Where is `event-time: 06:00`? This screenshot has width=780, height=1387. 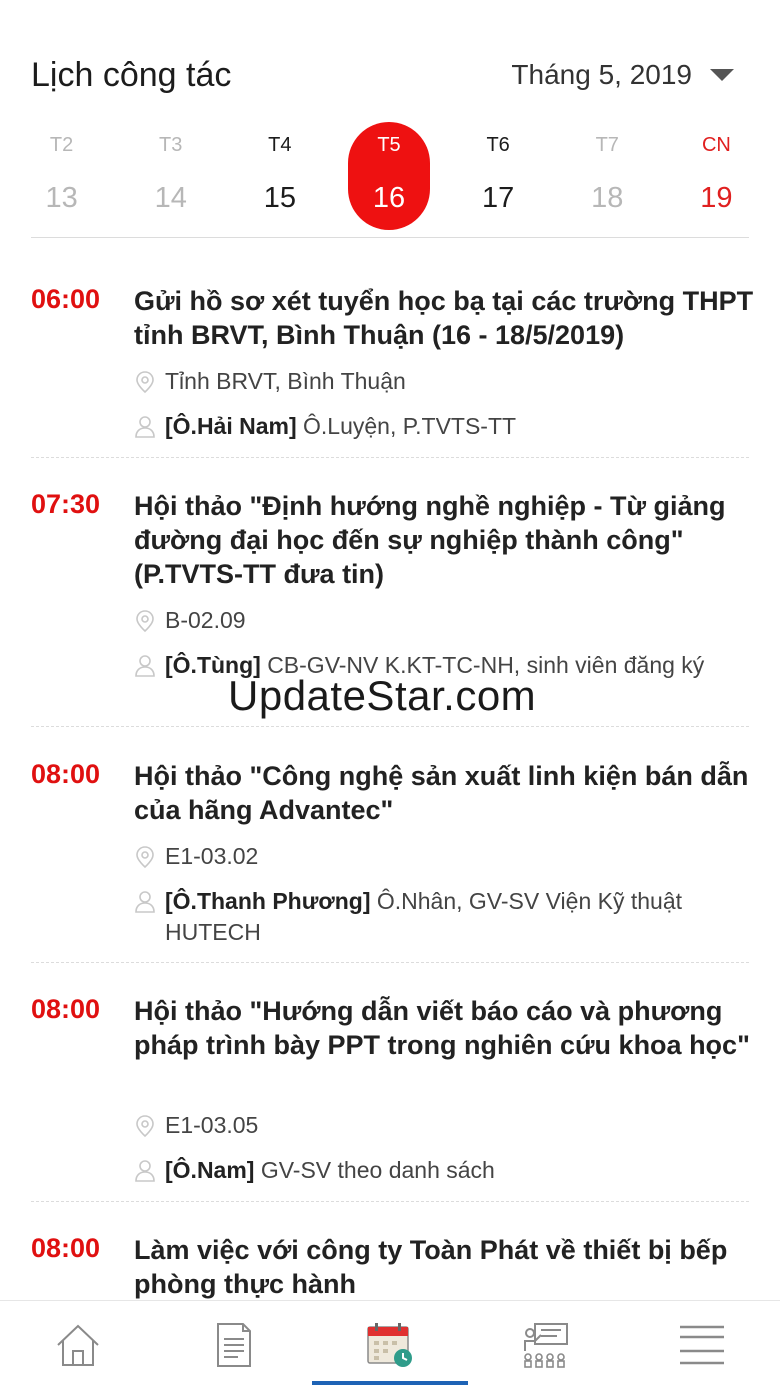
event-time: 06:00 is located at coordinates (66, 299).